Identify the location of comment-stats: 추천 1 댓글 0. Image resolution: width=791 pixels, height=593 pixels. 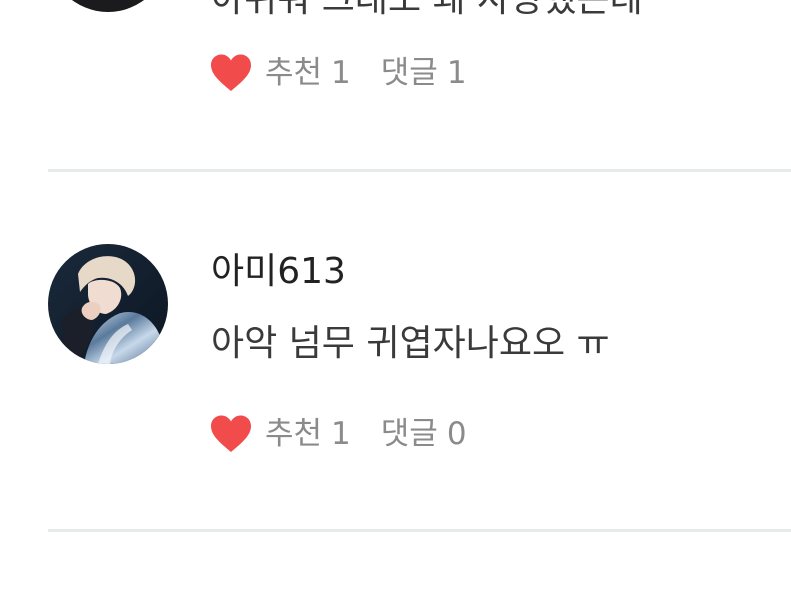
(338, 434).